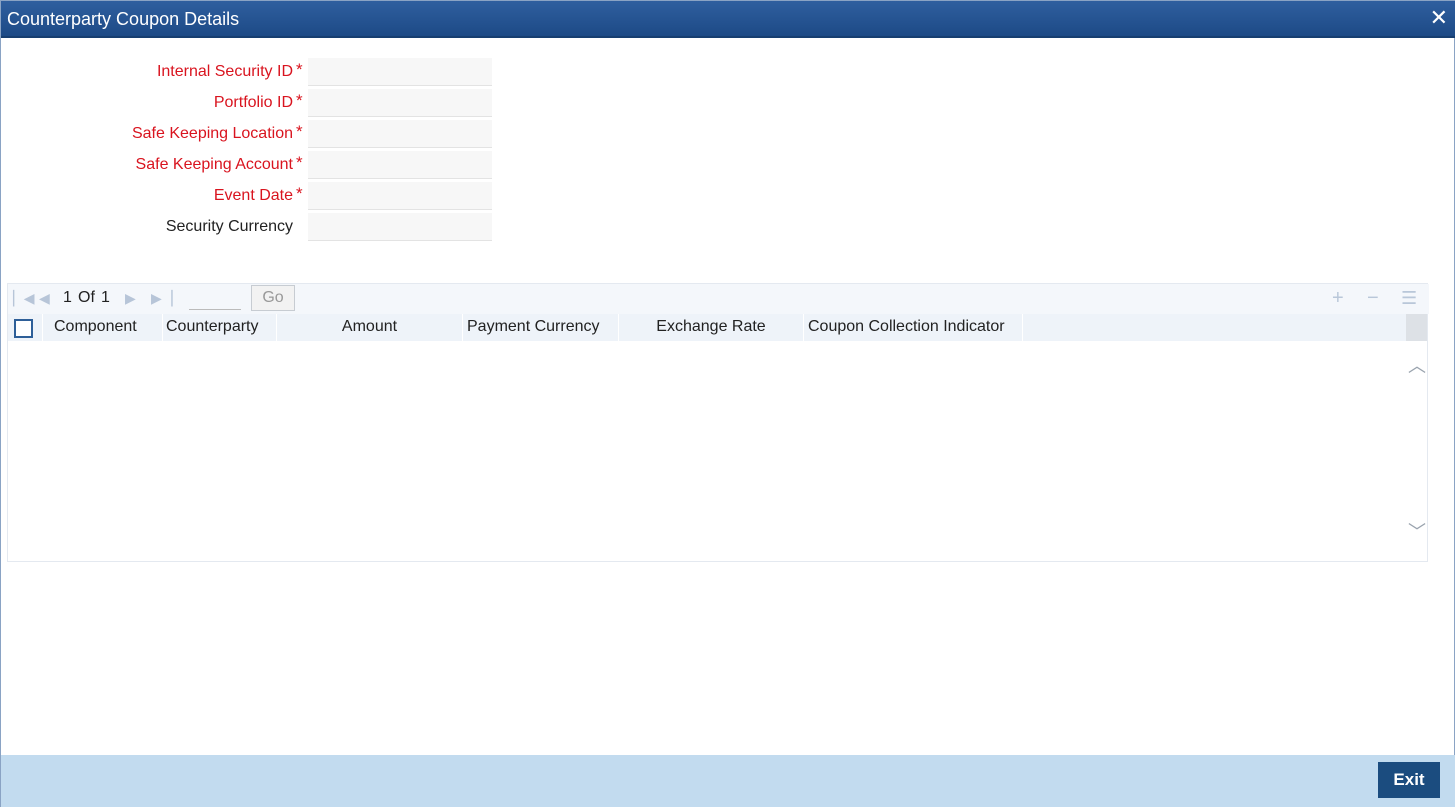 The image size is (1455, 807). Describe the element at coordinates (370, 327) in the screenshot. I see `column-header-amount: Amount` at that location.